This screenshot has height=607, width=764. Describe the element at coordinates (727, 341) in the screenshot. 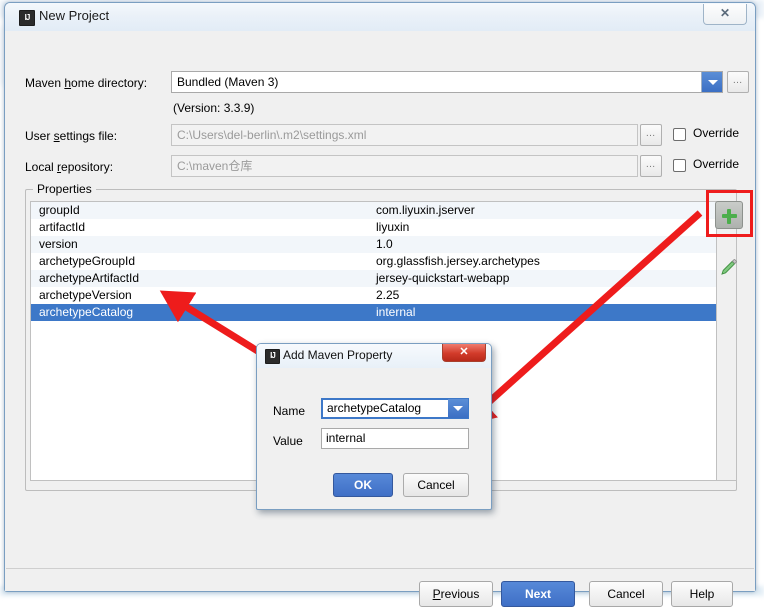

I see `properties-toolbar` at that location.